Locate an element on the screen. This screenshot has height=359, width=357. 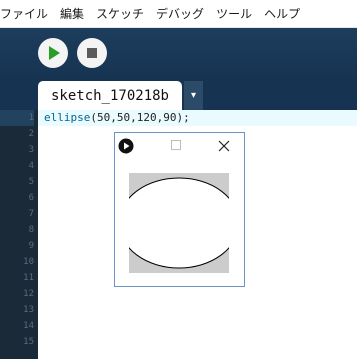
tab-menu-button: ▾ is located at coordinates (193, 95).